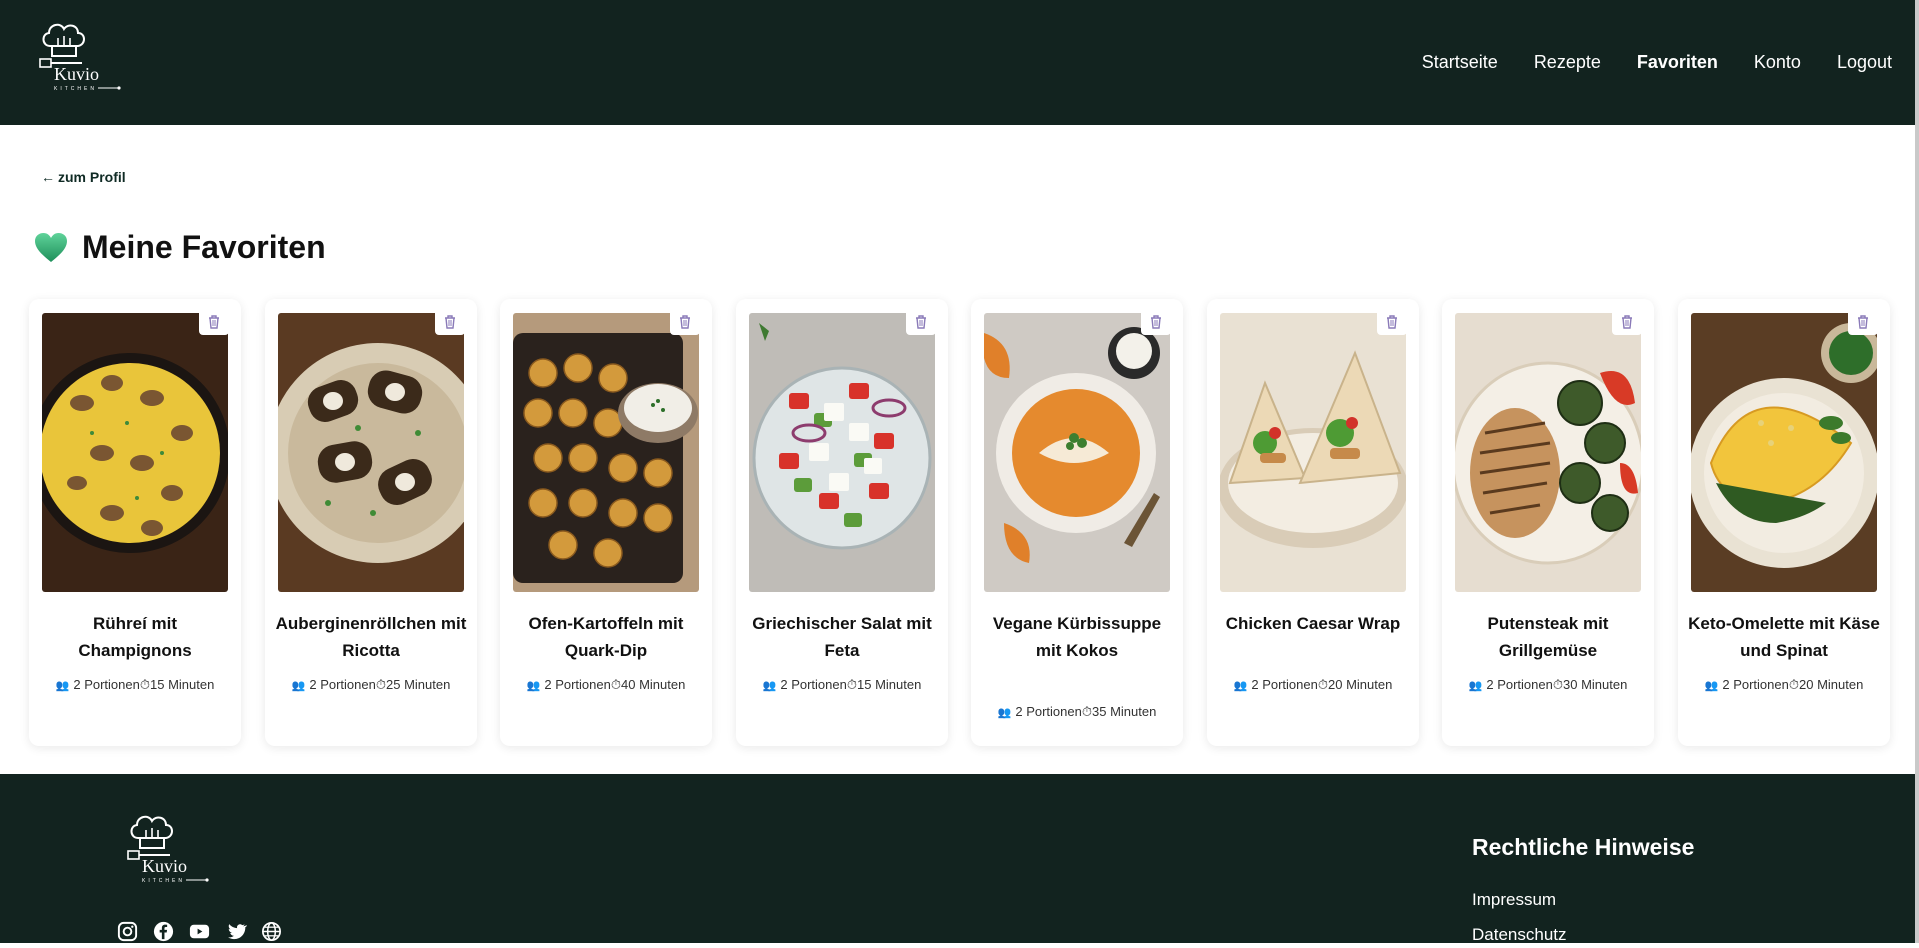  I want to click on back-arrow-icon: ←, so click(48, 177).